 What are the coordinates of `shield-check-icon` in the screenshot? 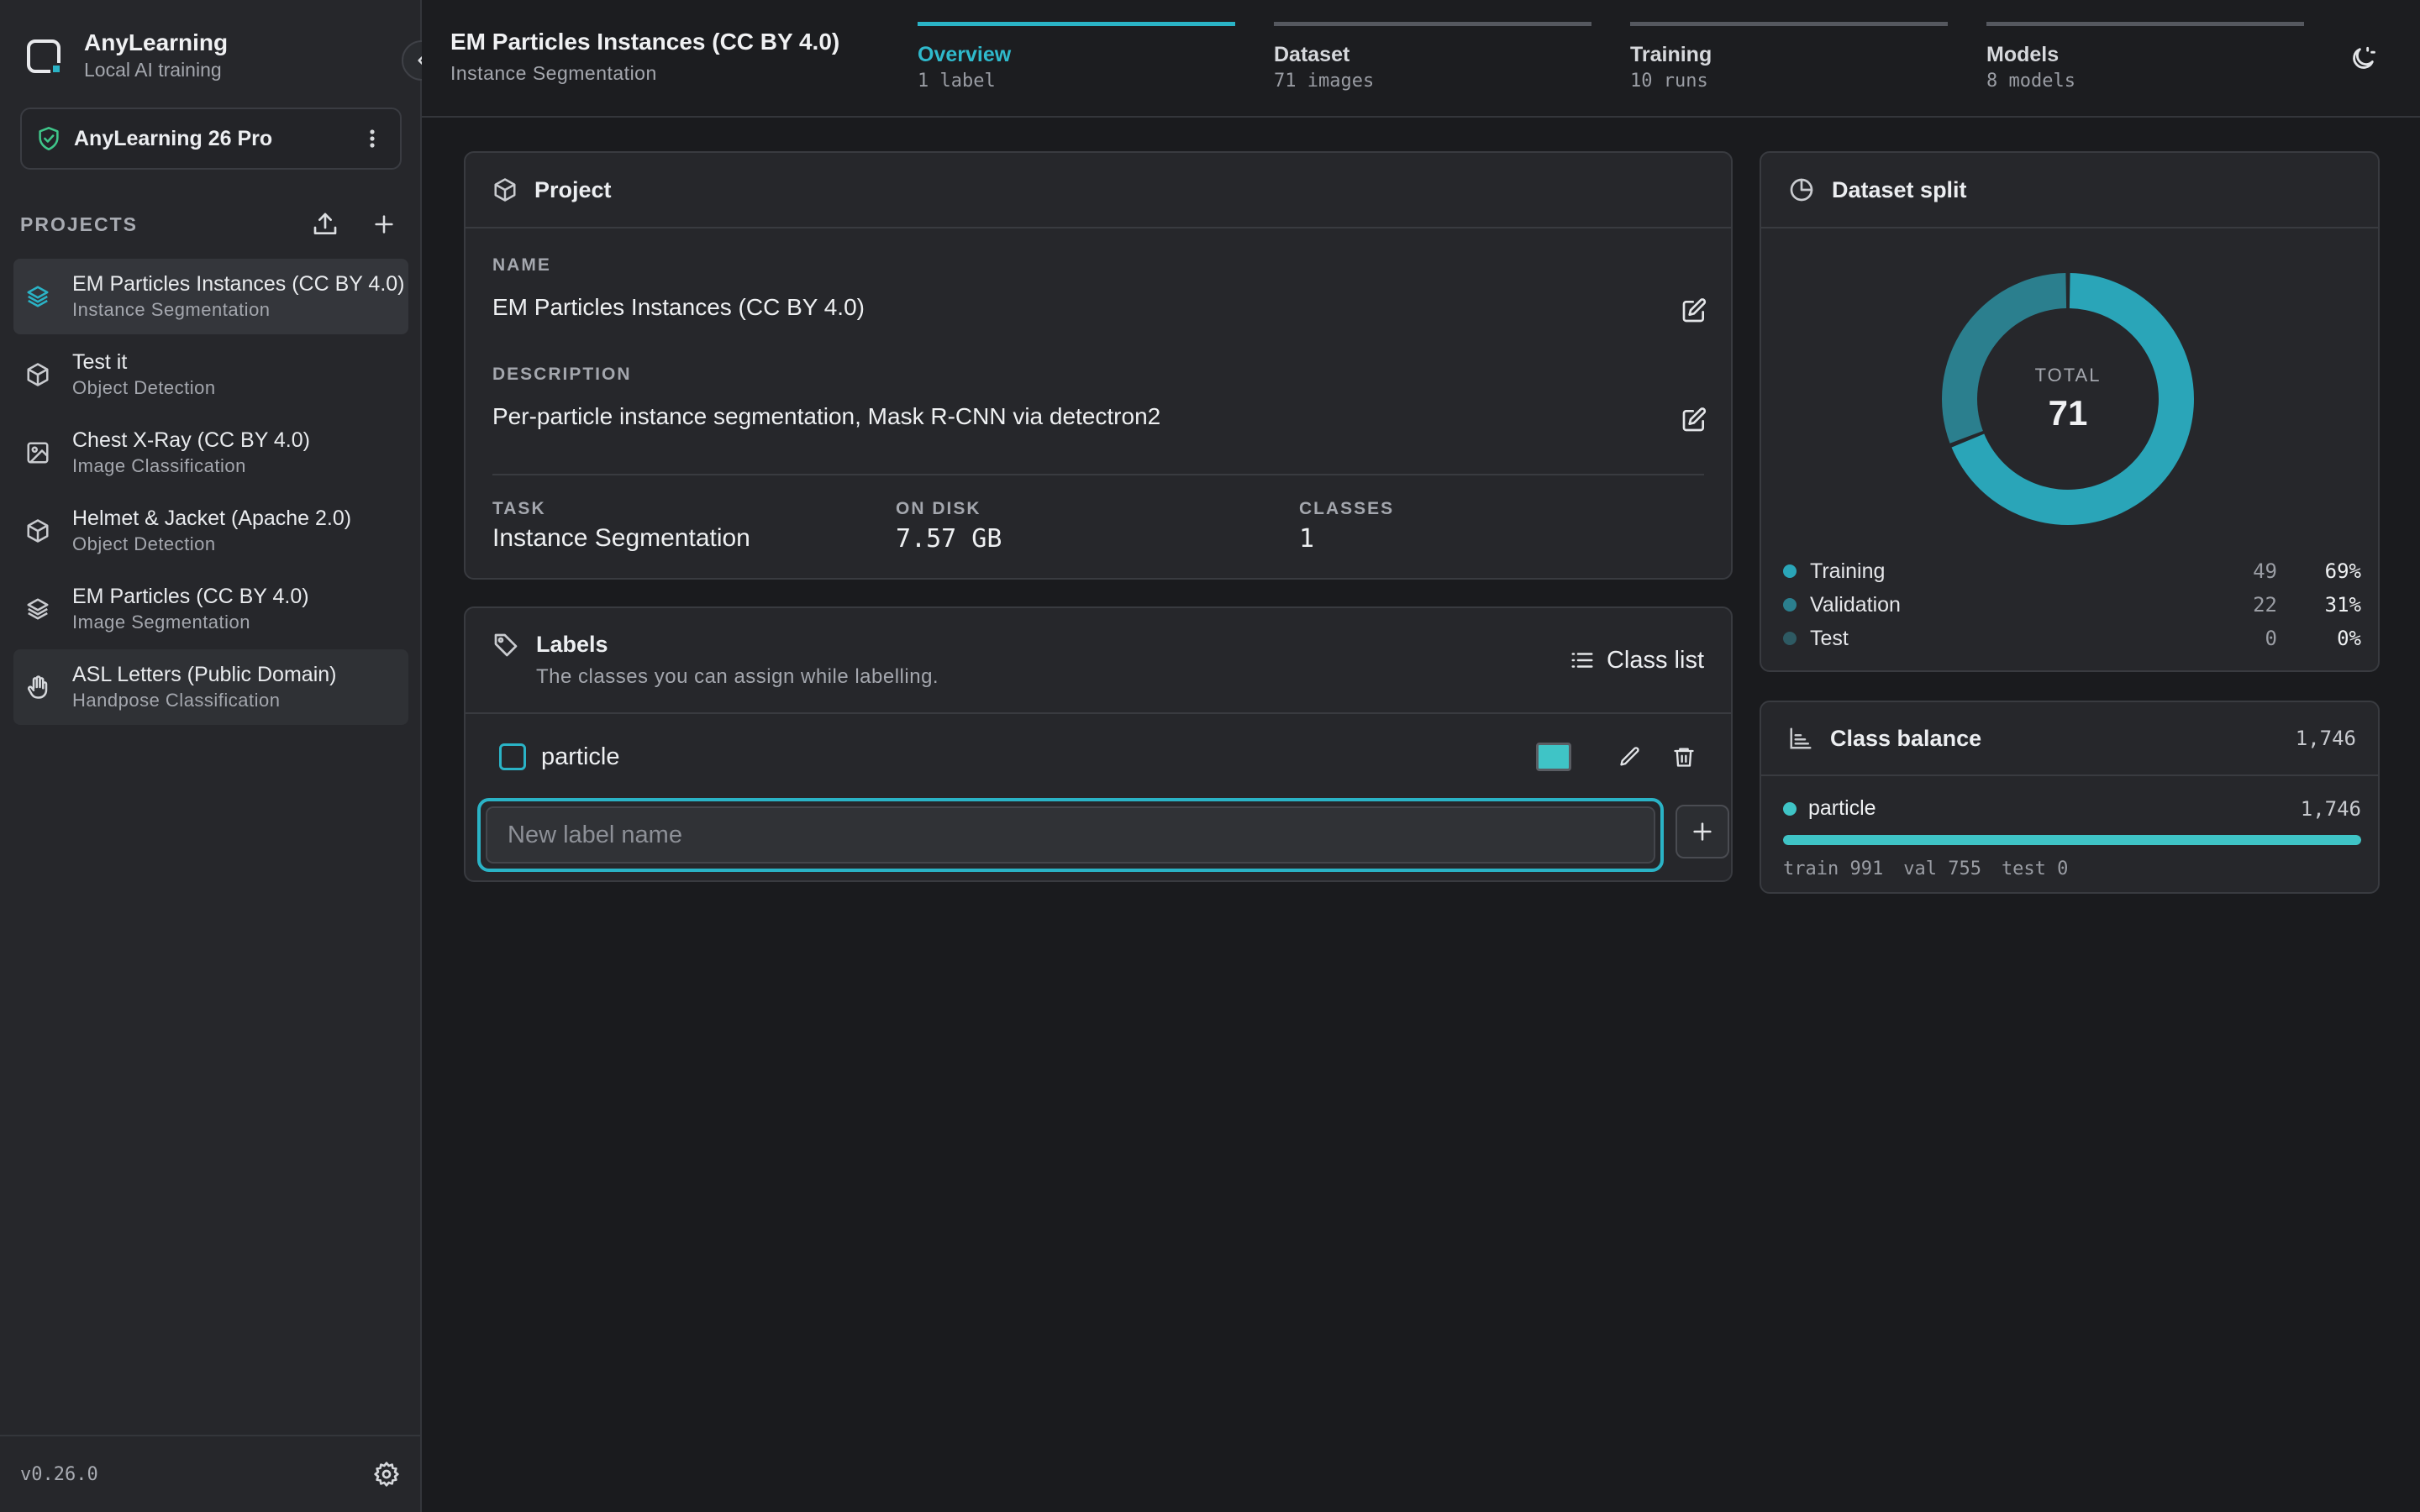 It's located at (49, 138).